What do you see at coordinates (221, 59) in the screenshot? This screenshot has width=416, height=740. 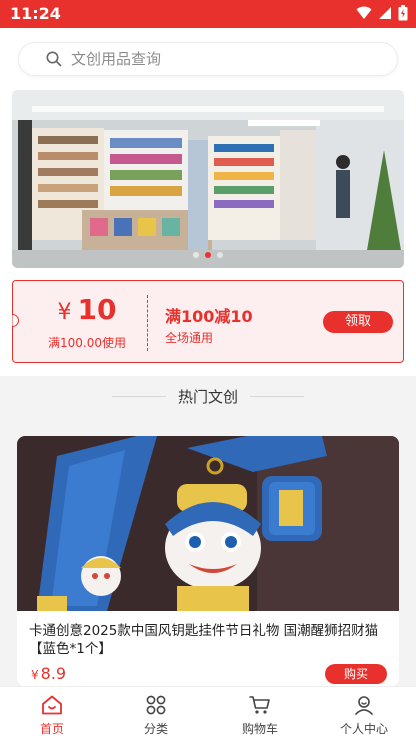 I see `search-input` at bounding box center [221, 59].